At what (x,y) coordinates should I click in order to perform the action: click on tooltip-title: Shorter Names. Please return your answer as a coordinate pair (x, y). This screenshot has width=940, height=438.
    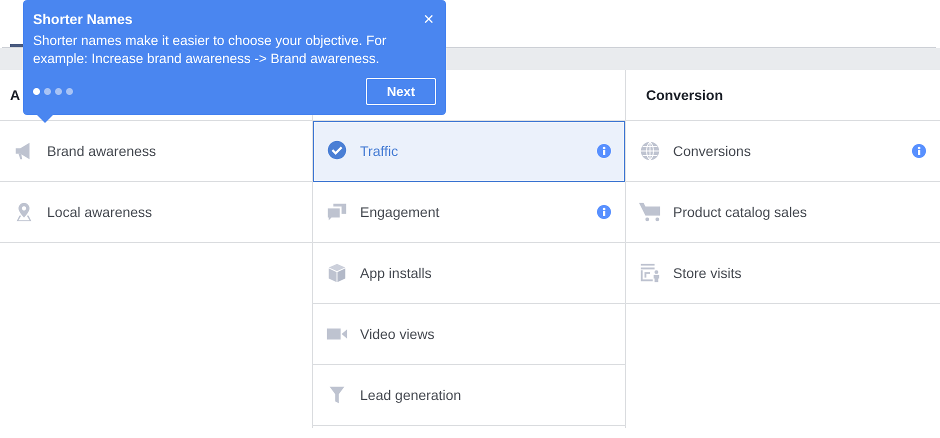
    Looking at the image, I should click on (83, 19).